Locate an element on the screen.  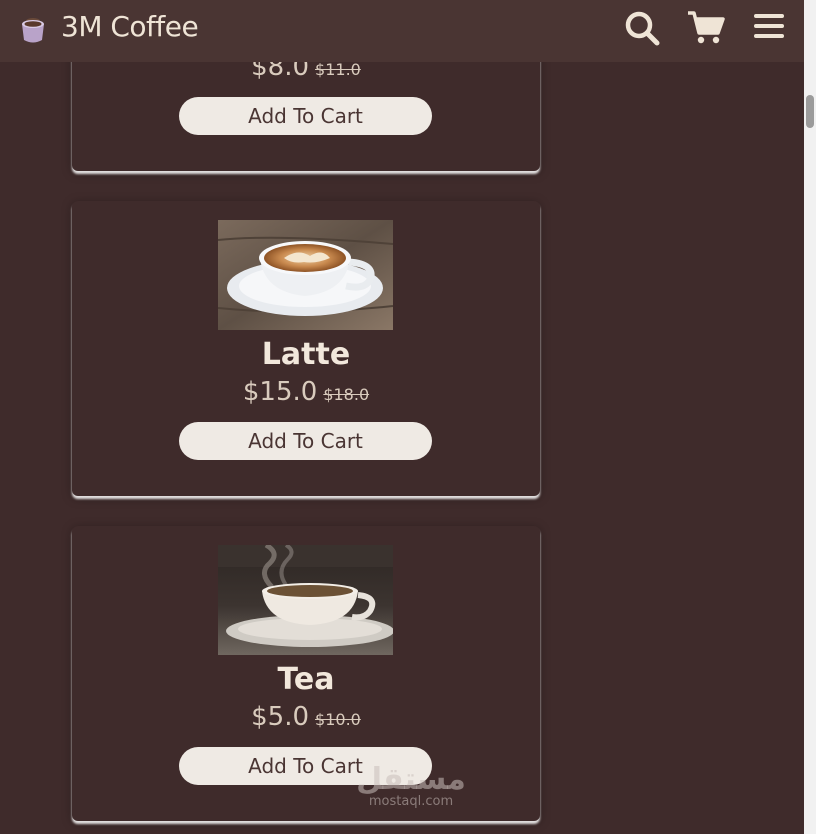
scrollbar-thumb is located at coordinates (810, 111).